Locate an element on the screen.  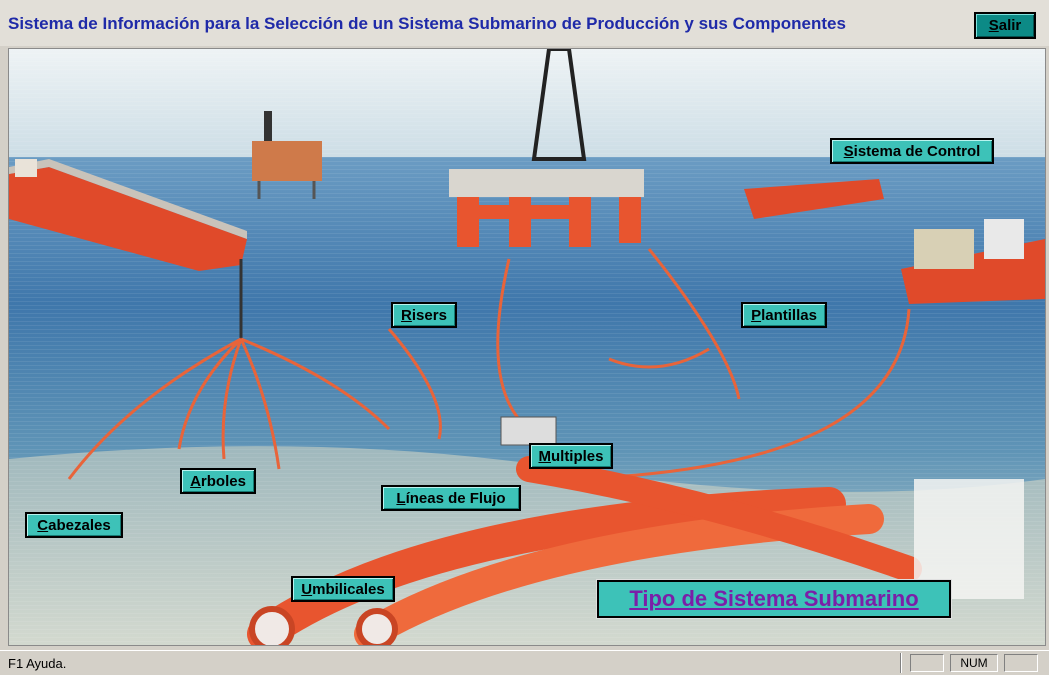
cabezales-label: abezales is located at coordinates (79, 525).